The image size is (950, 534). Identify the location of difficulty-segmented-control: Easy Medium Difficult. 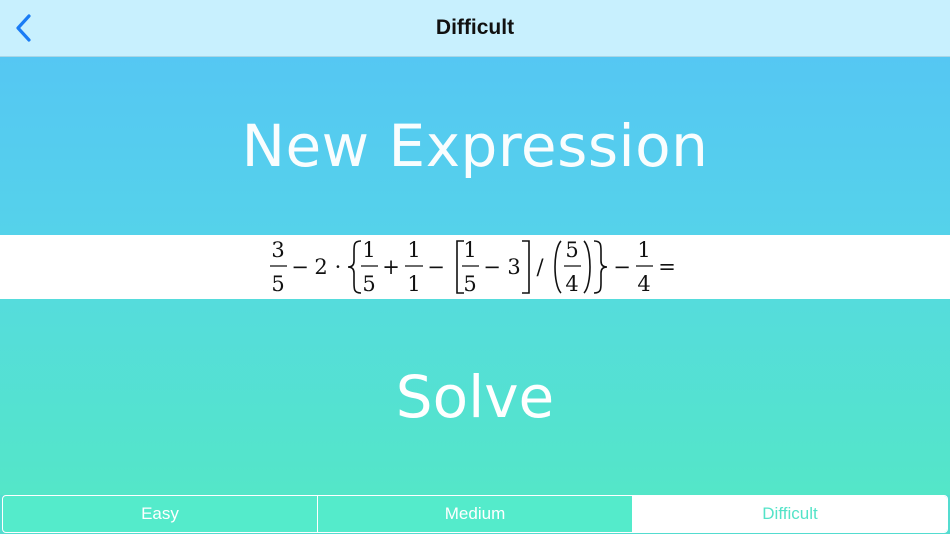
(475, 514).